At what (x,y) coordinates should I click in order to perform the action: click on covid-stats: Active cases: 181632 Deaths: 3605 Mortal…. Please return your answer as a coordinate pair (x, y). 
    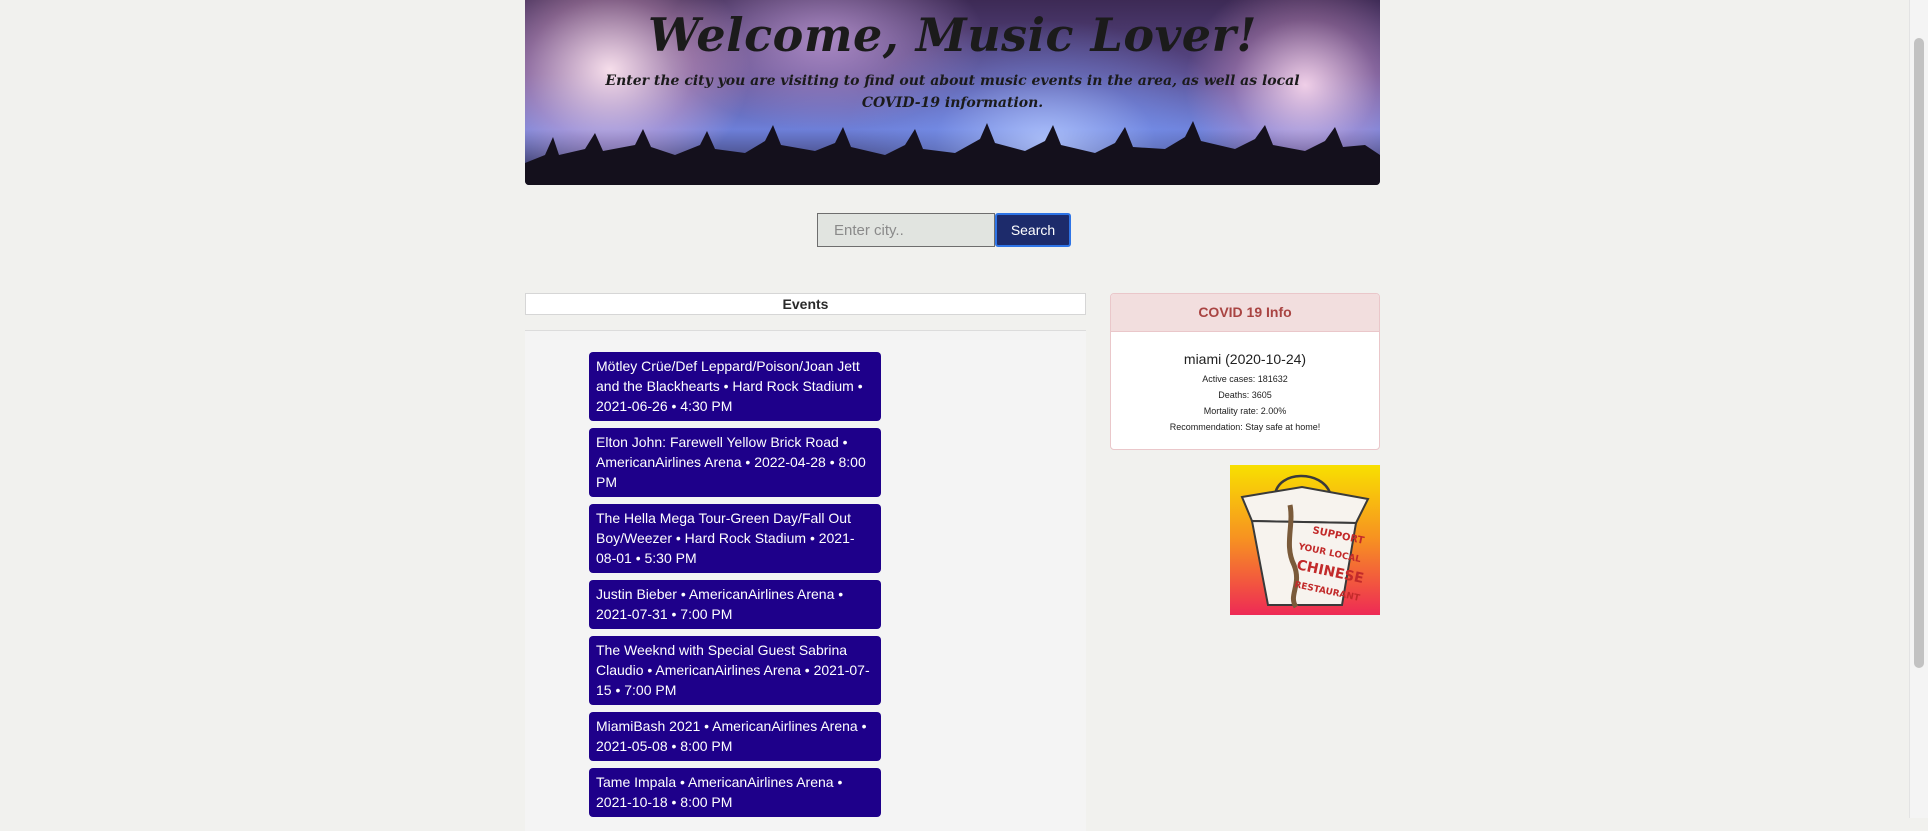
    Looking at the image, I should click on (1245, 403).